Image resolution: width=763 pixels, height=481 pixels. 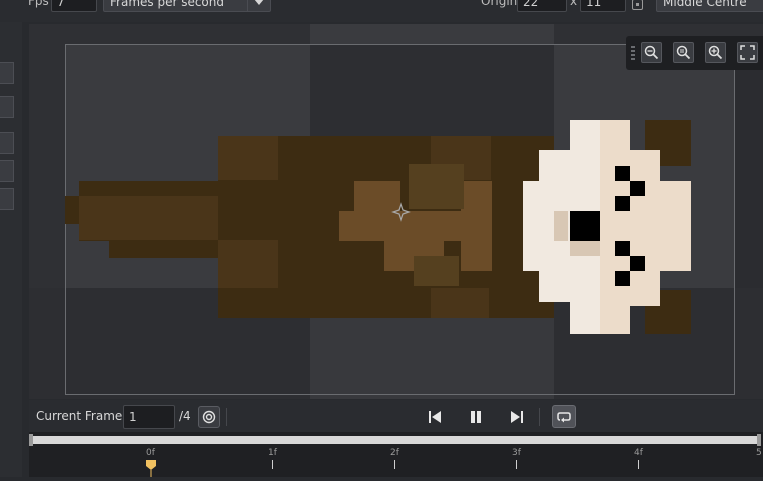 What do you see at coordinates (633, 53) in the screenshot?
I see `drag-handle-icon` at bounding box center [633, 53].